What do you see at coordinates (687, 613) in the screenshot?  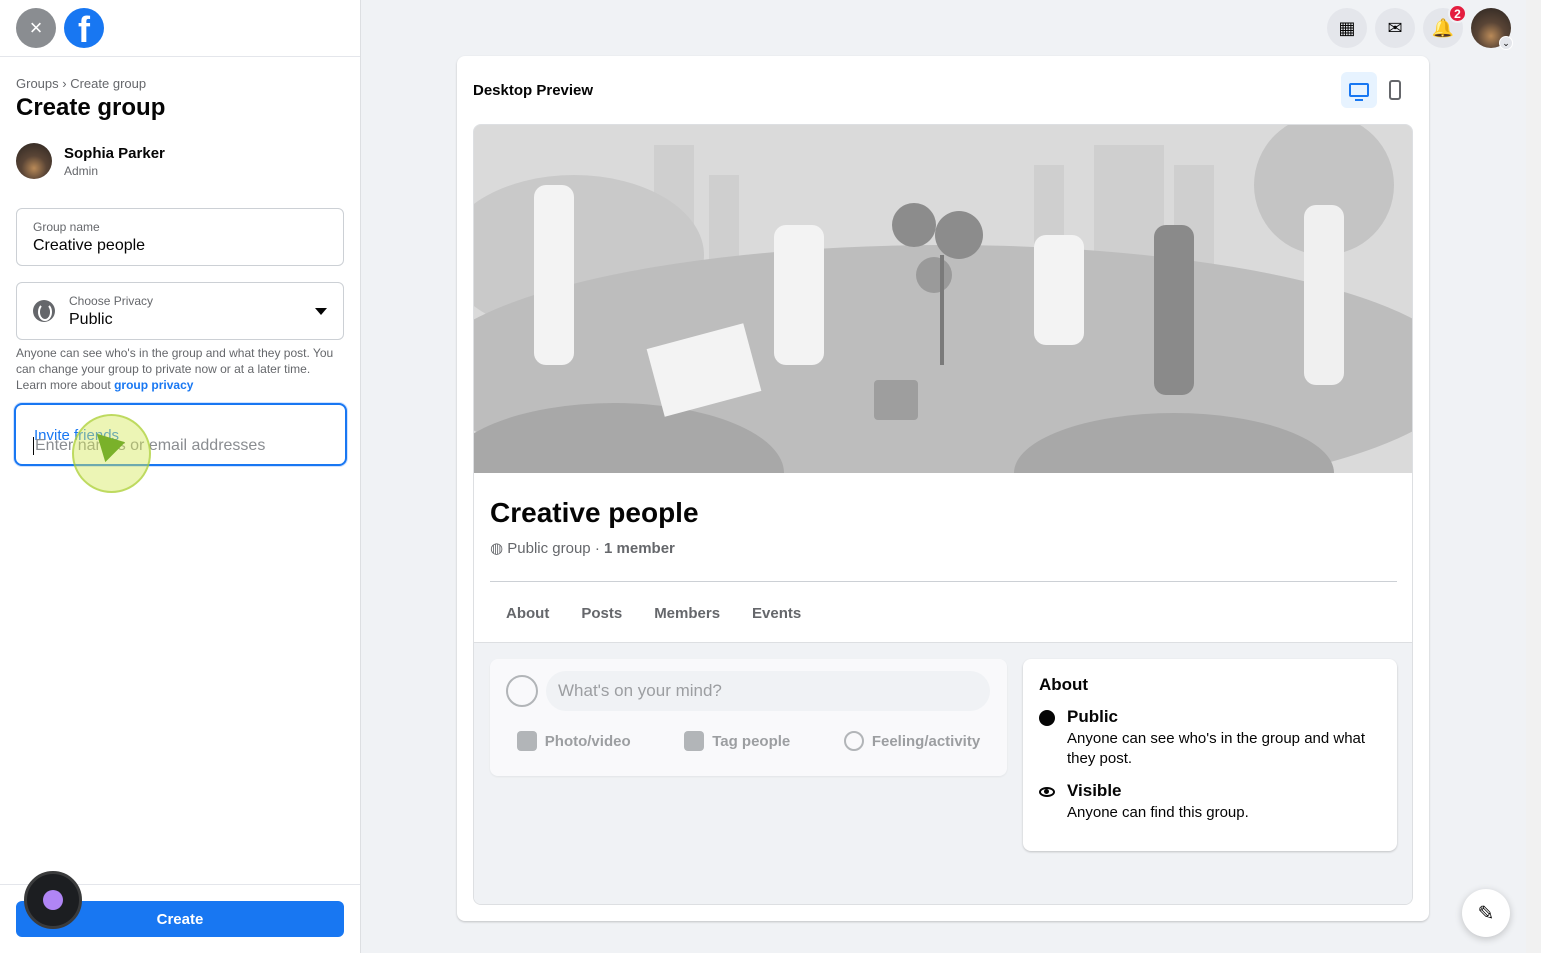 I see `tab-members: Members` at bounding box center [687, 613].